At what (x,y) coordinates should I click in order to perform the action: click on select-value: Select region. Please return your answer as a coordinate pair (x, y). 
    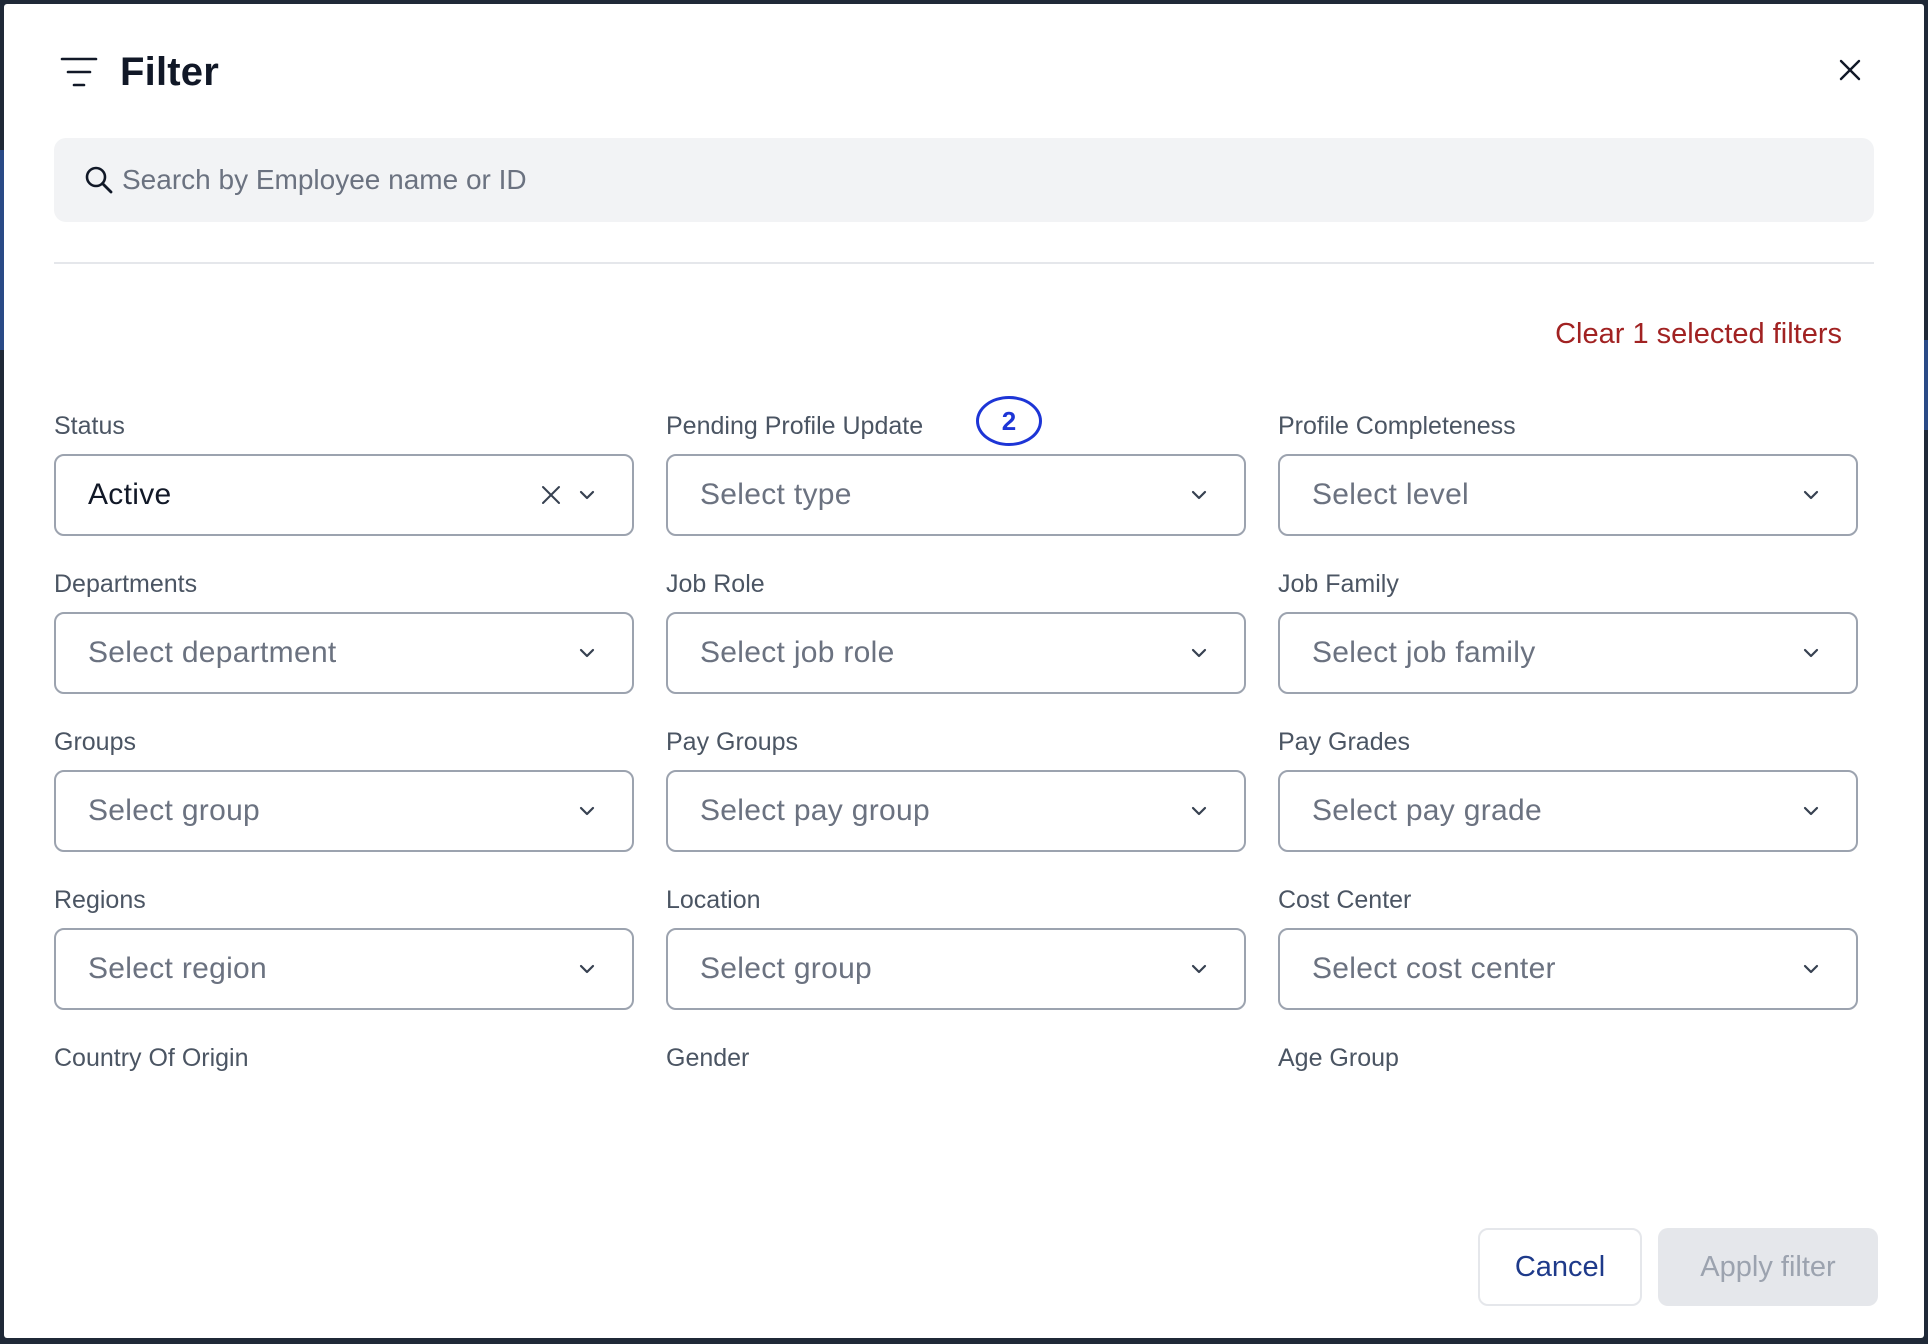
    Looking at the image, I should click on (178, 968).